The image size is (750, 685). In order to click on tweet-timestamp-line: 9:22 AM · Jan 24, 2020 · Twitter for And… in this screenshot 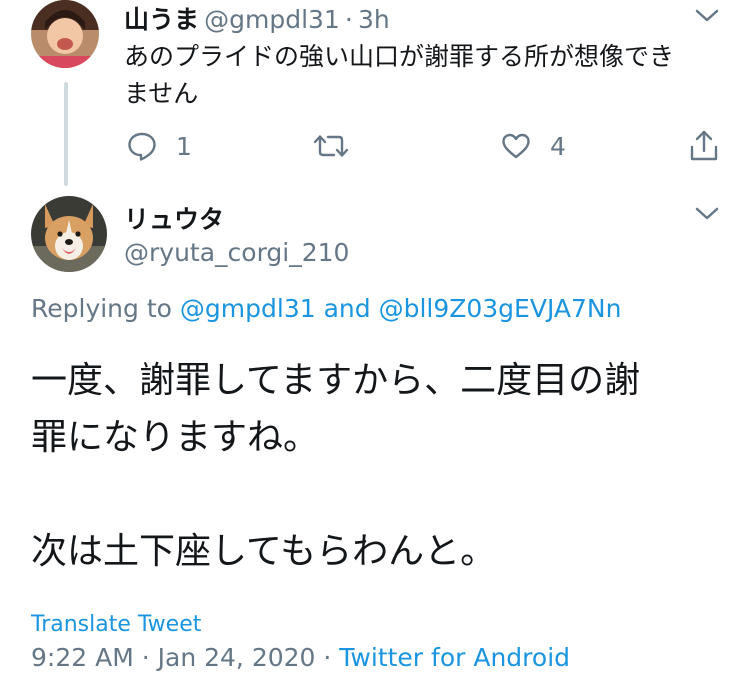, I will do `click(300, 657)`.